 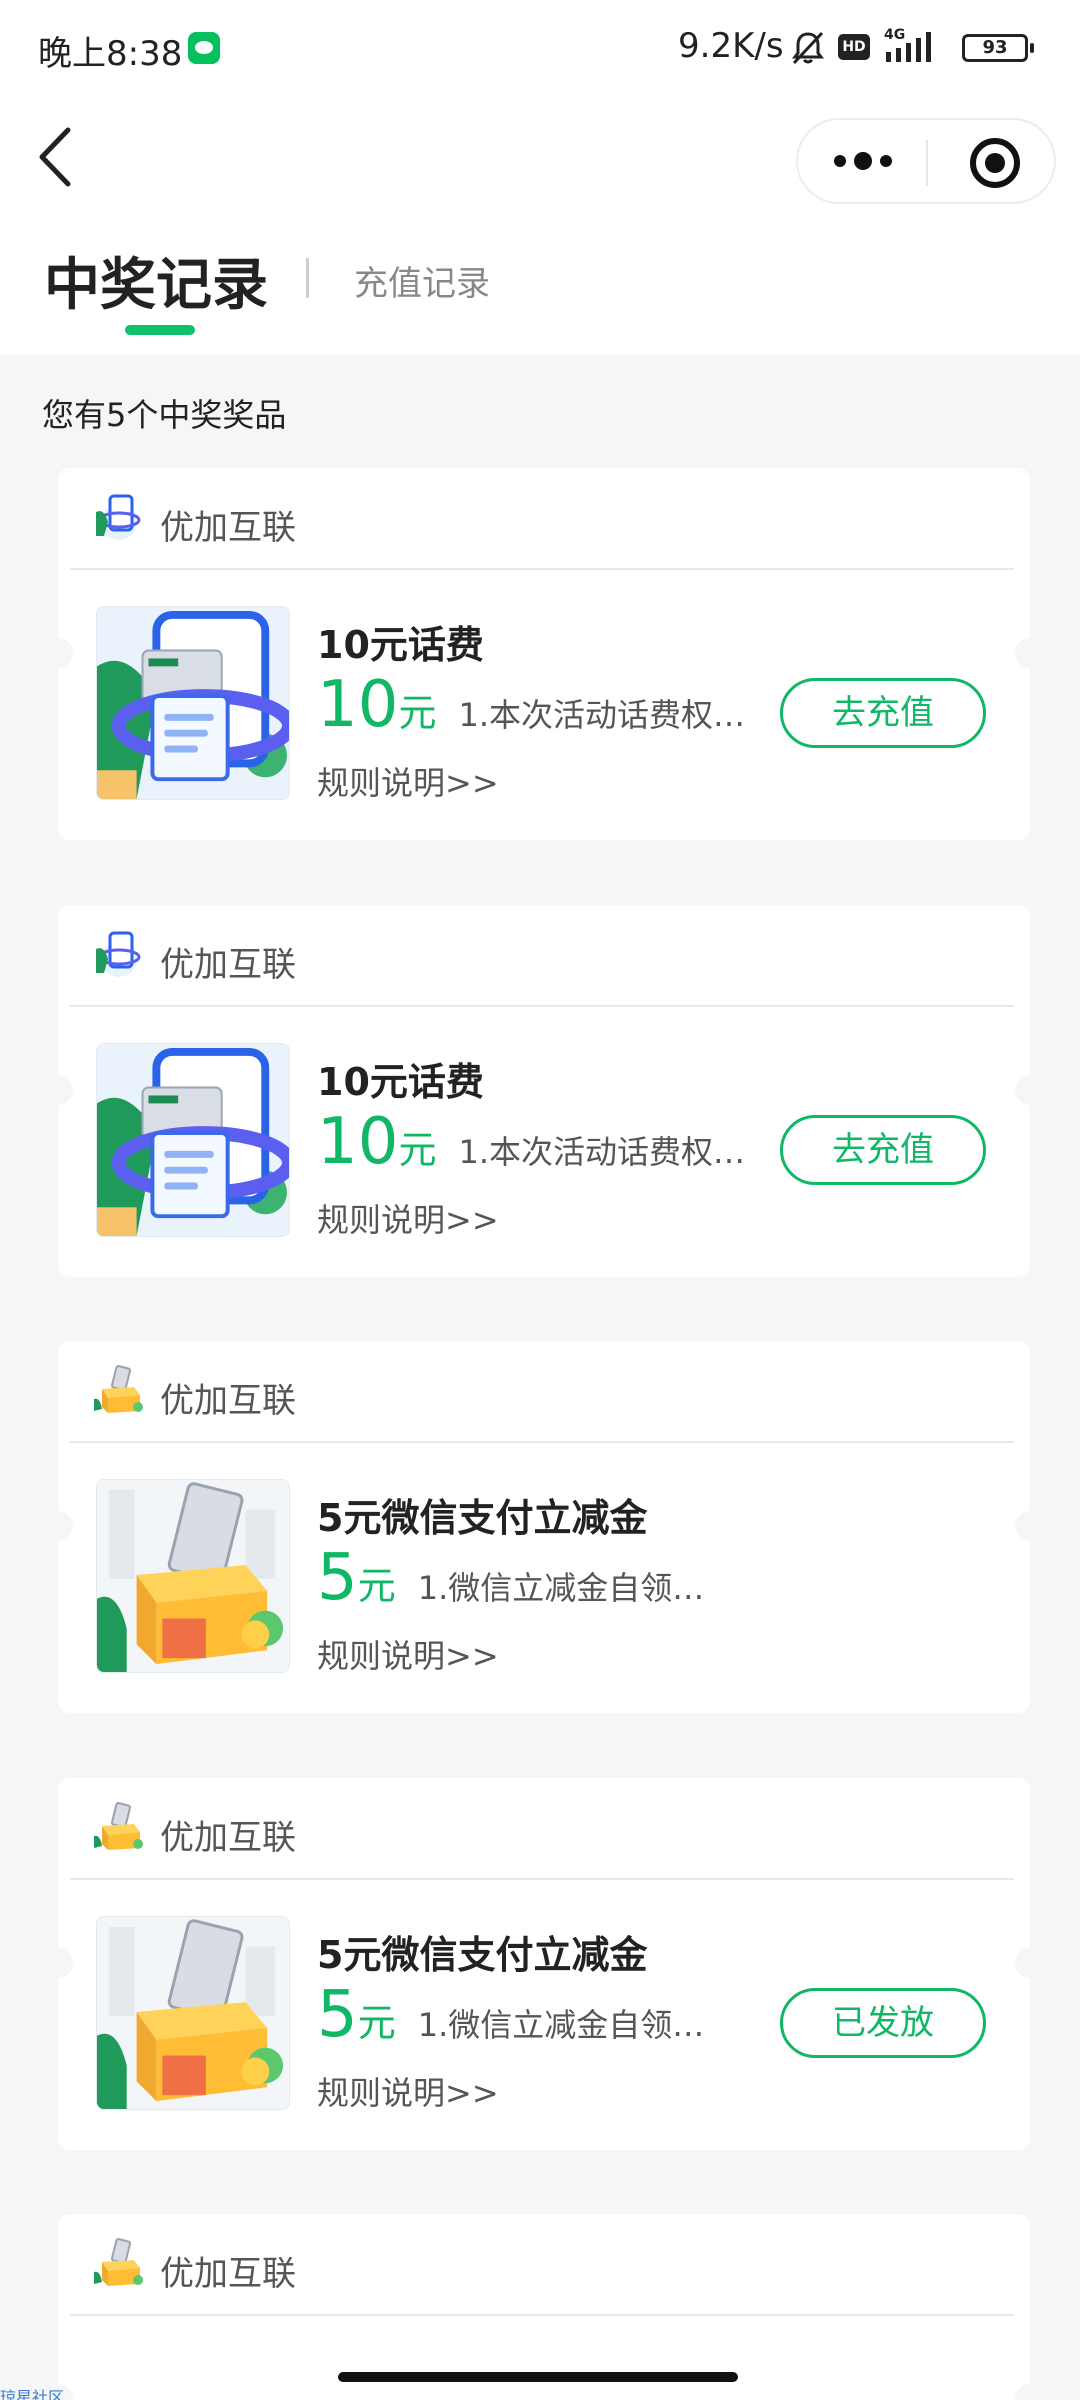 I want to click on status-time: 晚上8:38, so click(x=110, y=54).